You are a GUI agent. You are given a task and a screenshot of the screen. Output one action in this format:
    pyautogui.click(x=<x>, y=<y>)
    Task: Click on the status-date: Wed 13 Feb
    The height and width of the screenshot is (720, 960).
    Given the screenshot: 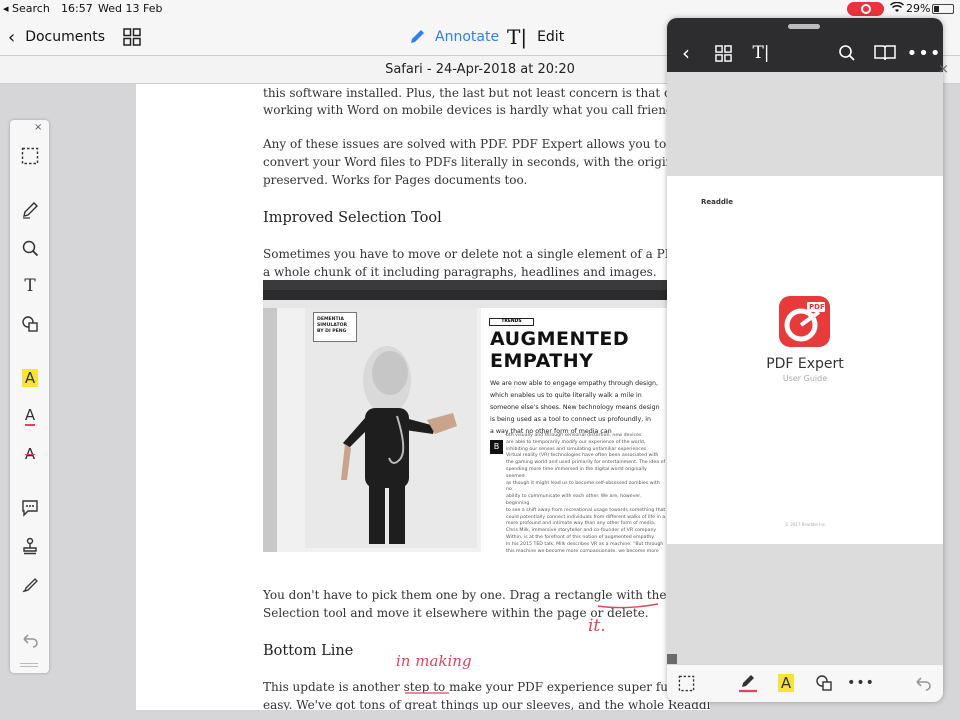 What is the action you would take?
    pyautogui.click(x=130, y=8)
    